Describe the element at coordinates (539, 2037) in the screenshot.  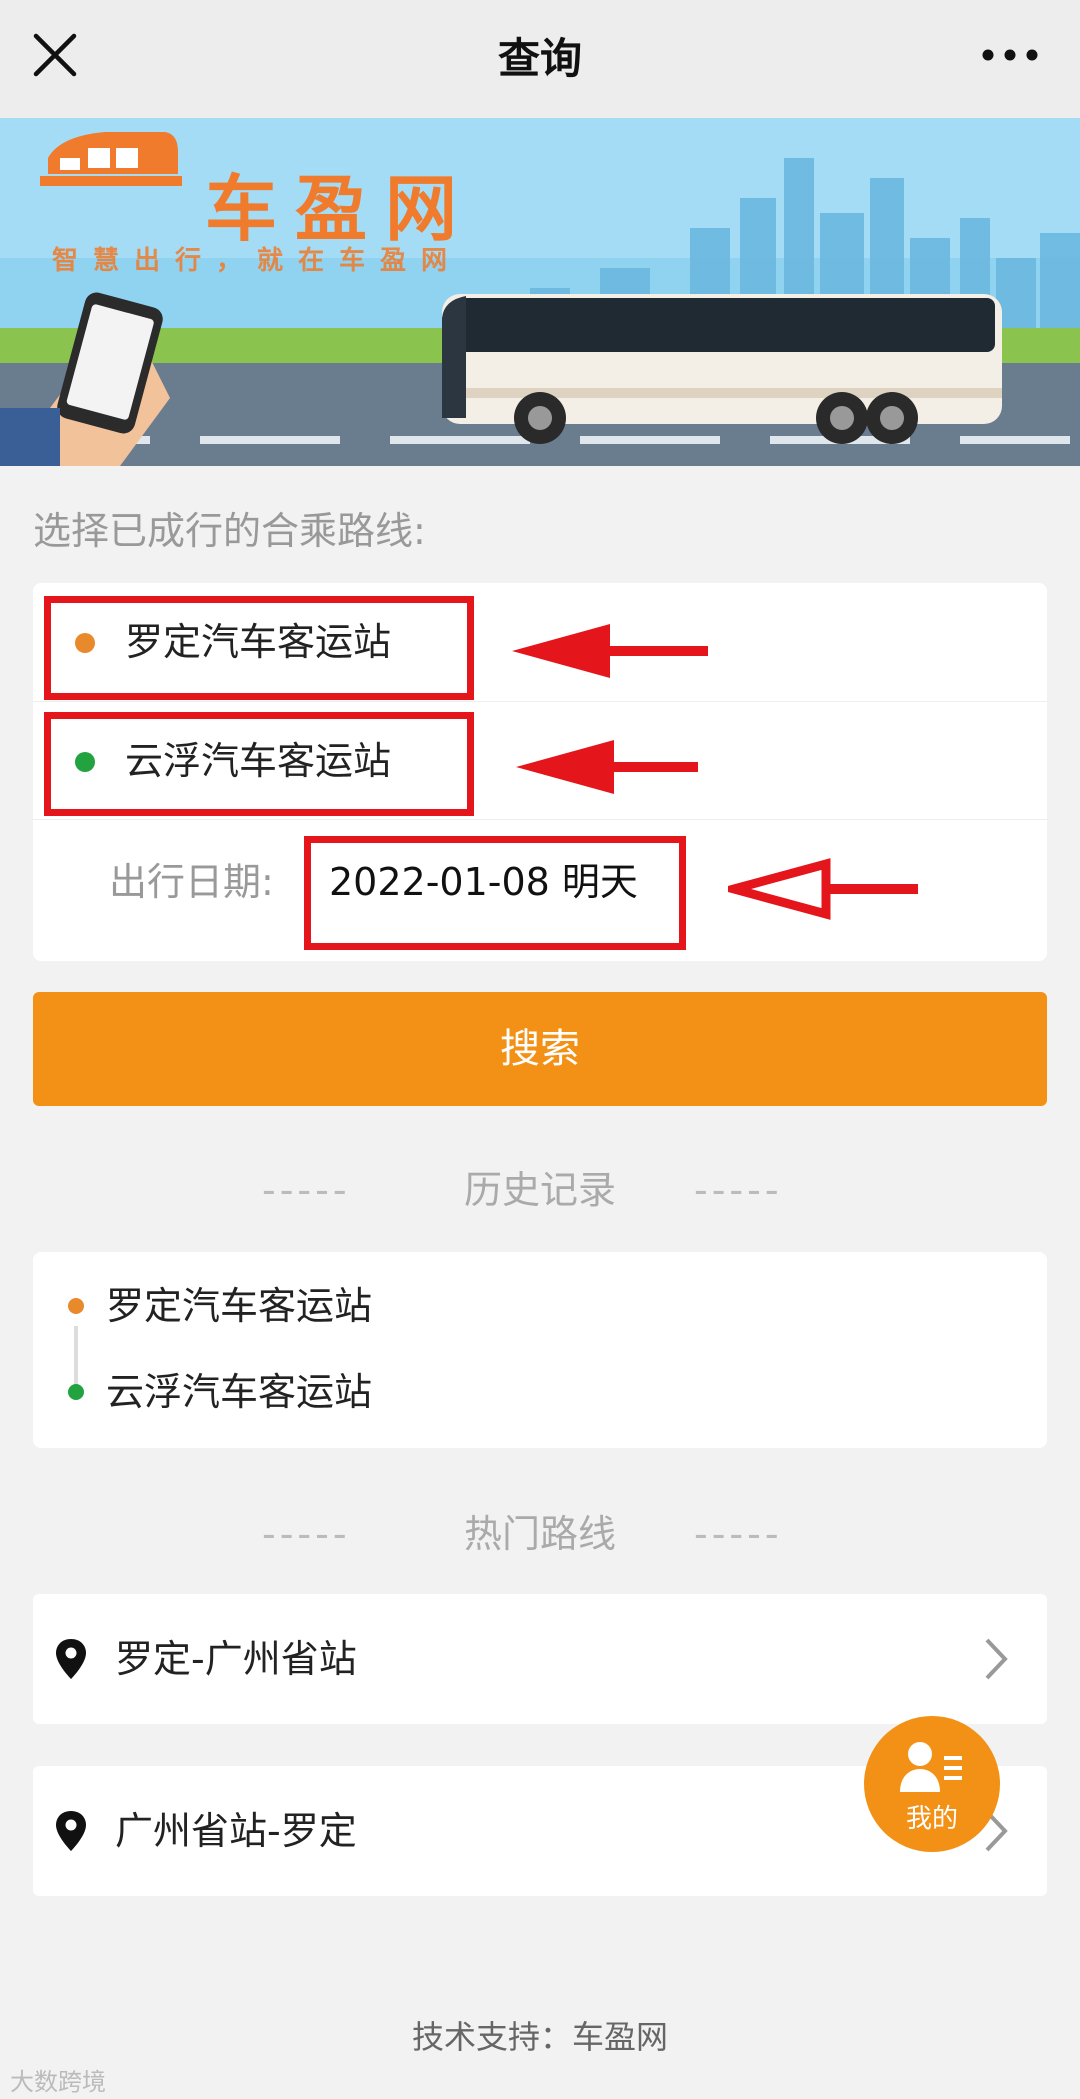
I see `footer-credit: 技术支持：车盈网` at that location.